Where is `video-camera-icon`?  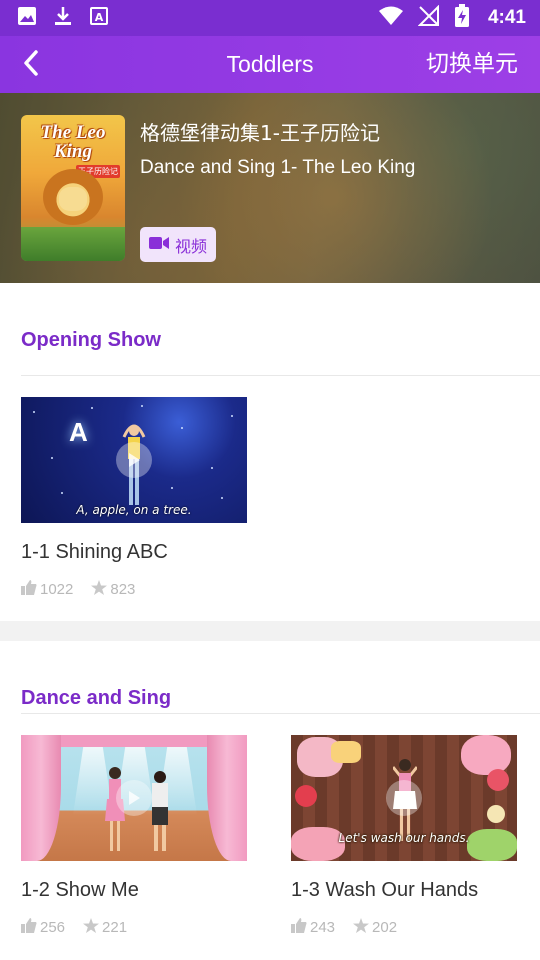 video-camera-icon is located at coordinates (158, 244).